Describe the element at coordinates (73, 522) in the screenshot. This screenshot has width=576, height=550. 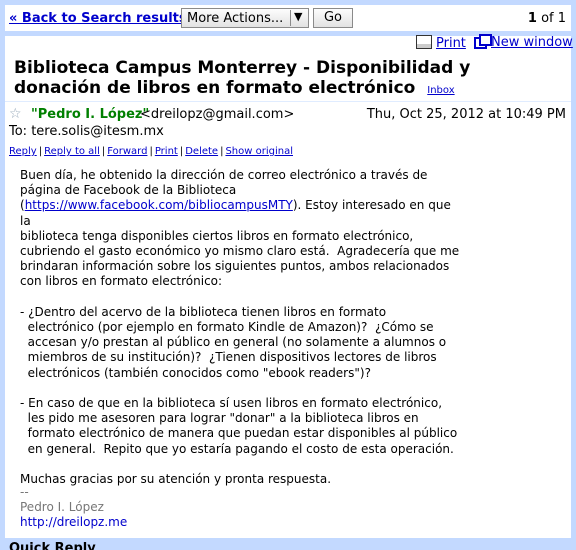
I see `signature-url-link: http://dreilopz.me` at that location.